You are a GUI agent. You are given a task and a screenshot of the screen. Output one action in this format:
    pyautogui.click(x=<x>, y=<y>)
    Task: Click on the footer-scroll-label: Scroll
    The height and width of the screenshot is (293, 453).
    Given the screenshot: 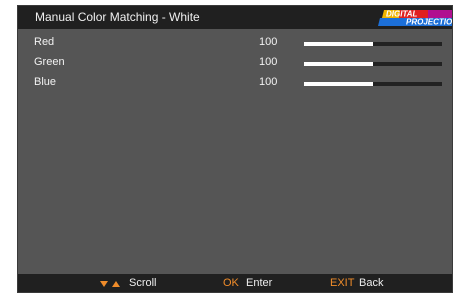 What is the action you would take?
    pyautogui.click(x=143, y=283)
    